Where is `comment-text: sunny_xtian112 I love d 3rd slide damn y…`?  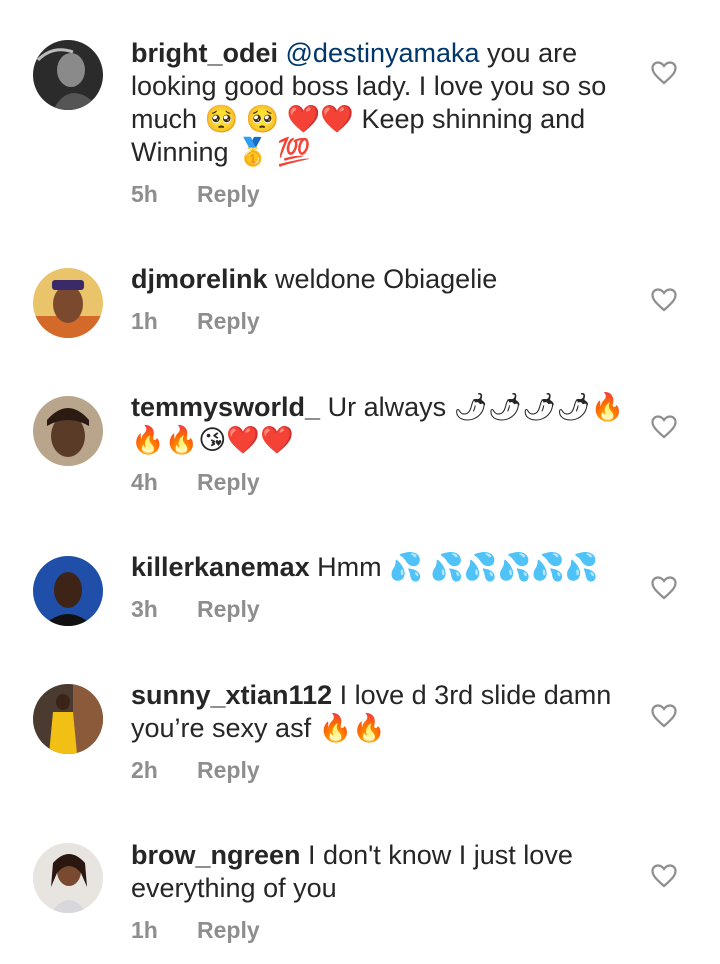 comment-text: sunny_xtian112 I love d 3rd slide damn y… is located at coordinates (381, 712).